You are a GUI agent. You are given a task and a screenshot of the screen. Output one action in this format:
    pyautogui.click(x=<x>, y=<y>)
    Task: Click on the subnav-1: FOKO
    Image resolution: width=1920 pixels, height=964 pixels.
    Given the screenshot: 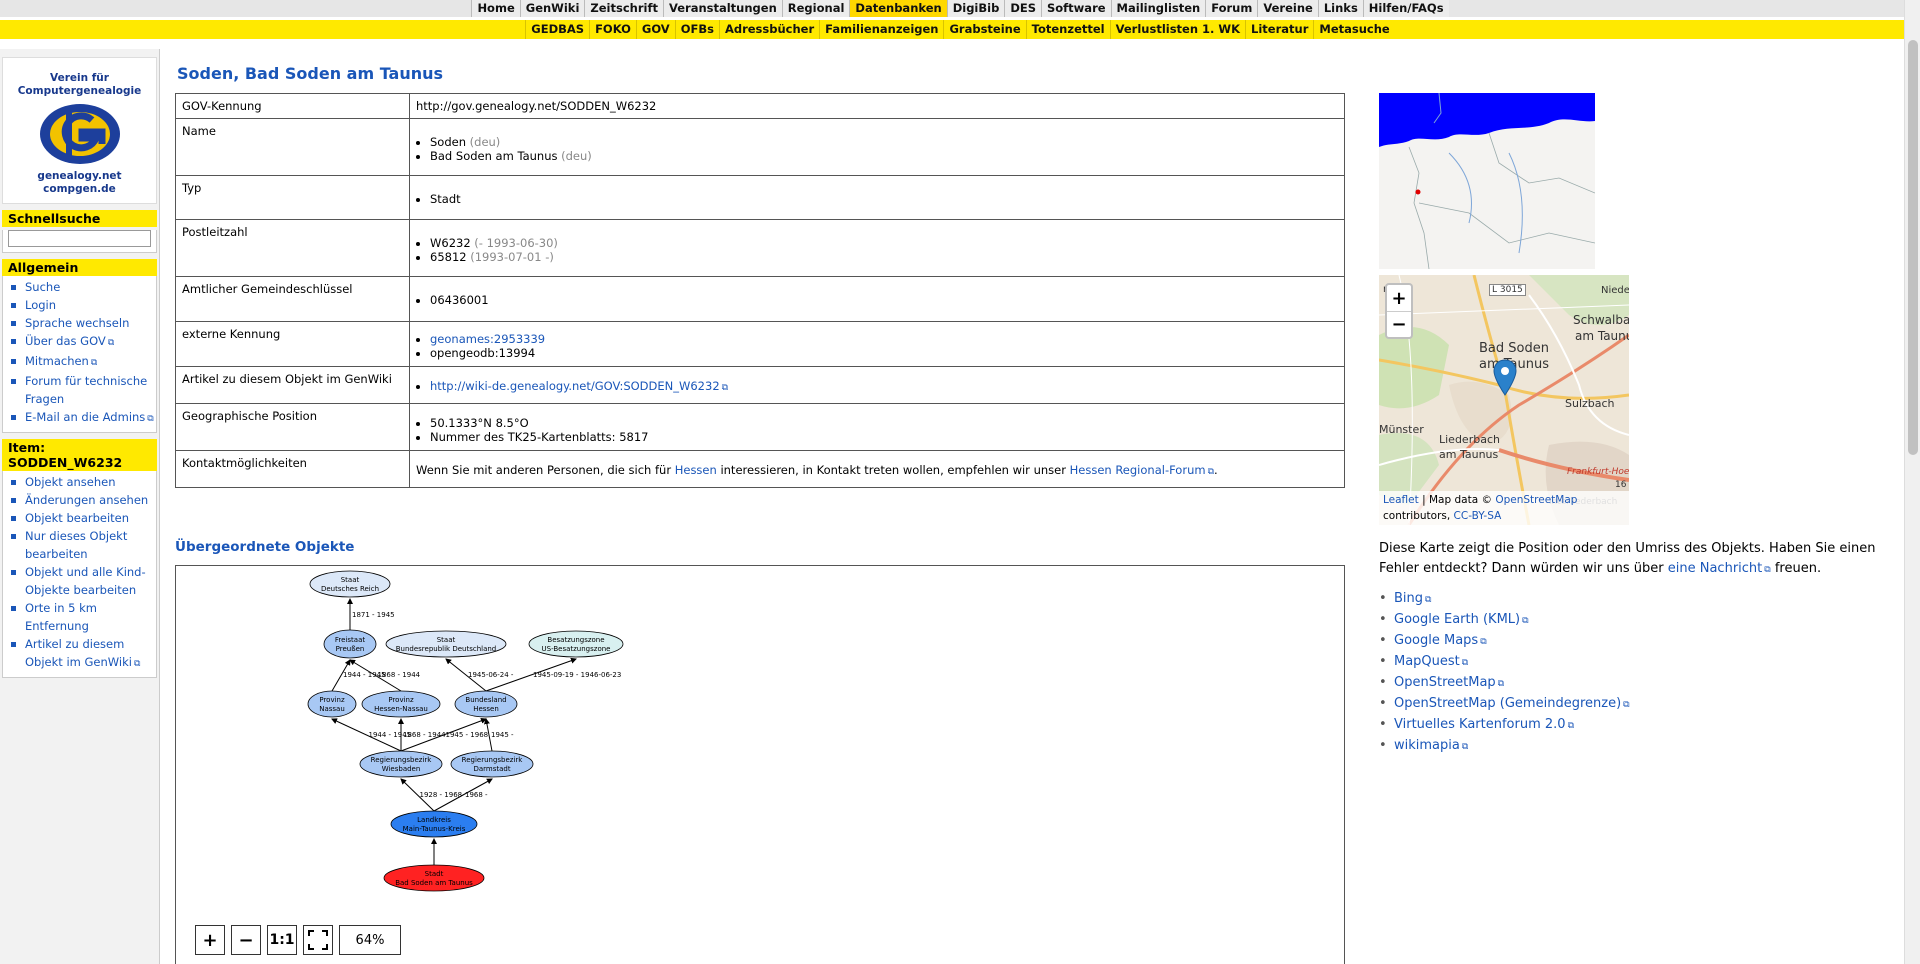 What is the action you would take?
    pyautogui.click(x=612, y=29)
    